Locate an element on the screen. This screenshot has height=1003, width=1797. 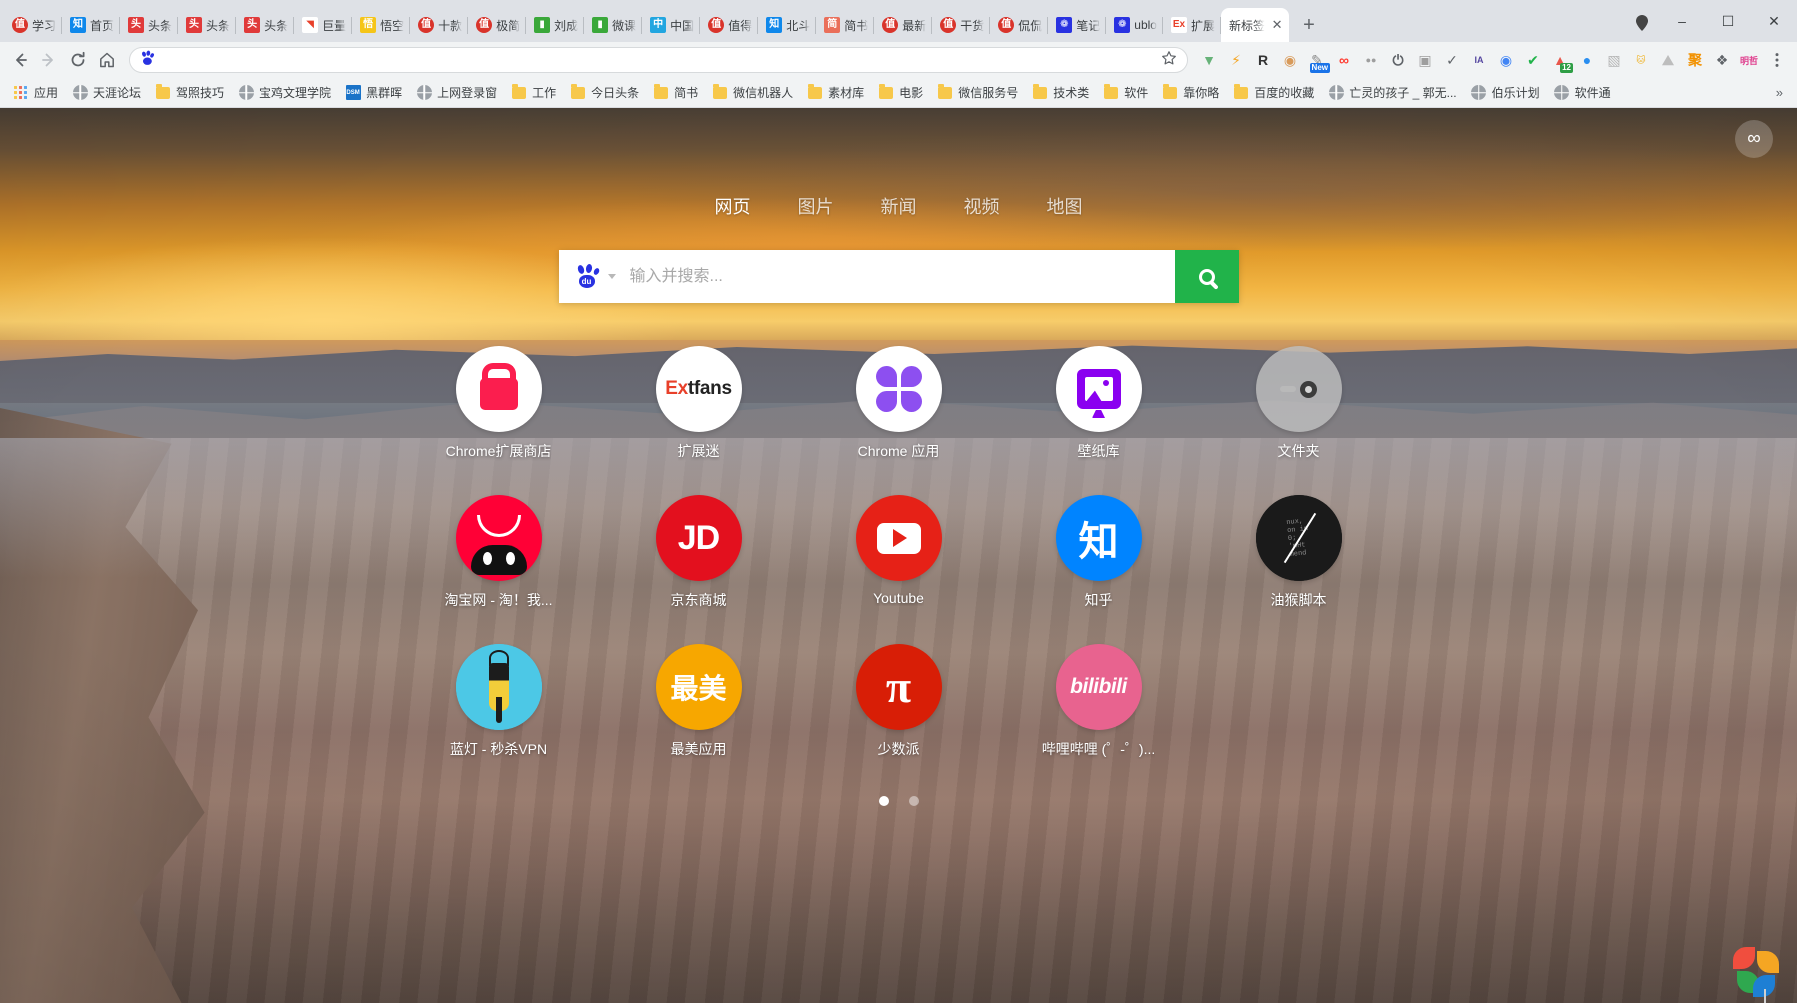
browser-tab: 简简书 is located at coordinates (845, 25).